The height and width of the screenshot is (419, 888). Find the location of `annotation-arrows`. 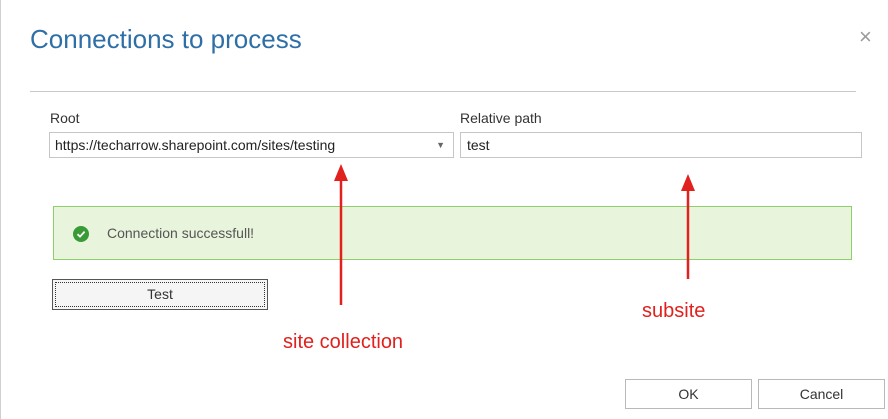

annotation-arrows is located at coordinates (514, 234).